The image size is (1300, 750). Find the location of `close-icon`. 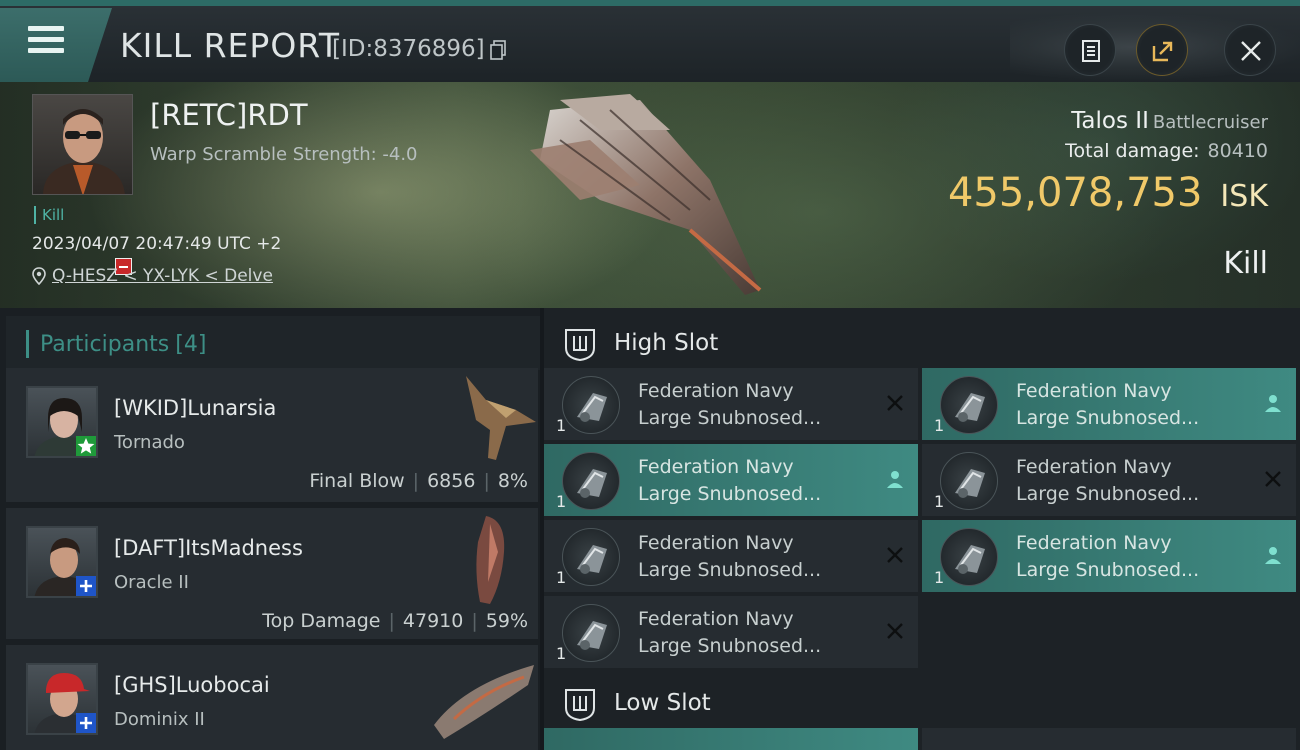

close-icon is located at coordinates (1251, 51).